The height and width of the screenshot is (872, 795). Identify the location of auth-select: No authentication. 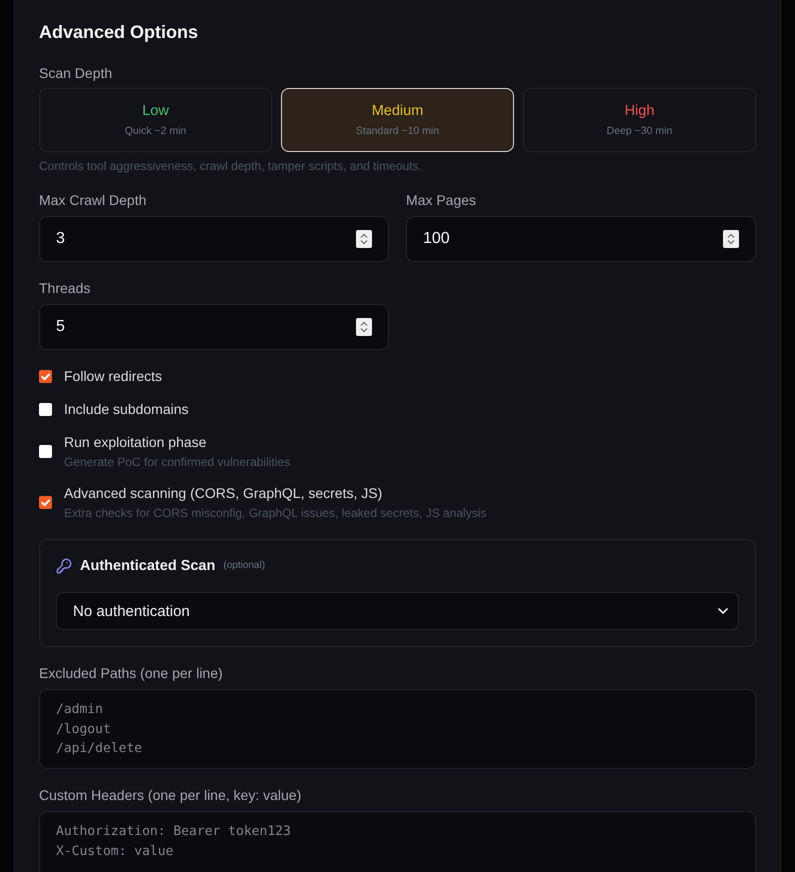
(397, 611).